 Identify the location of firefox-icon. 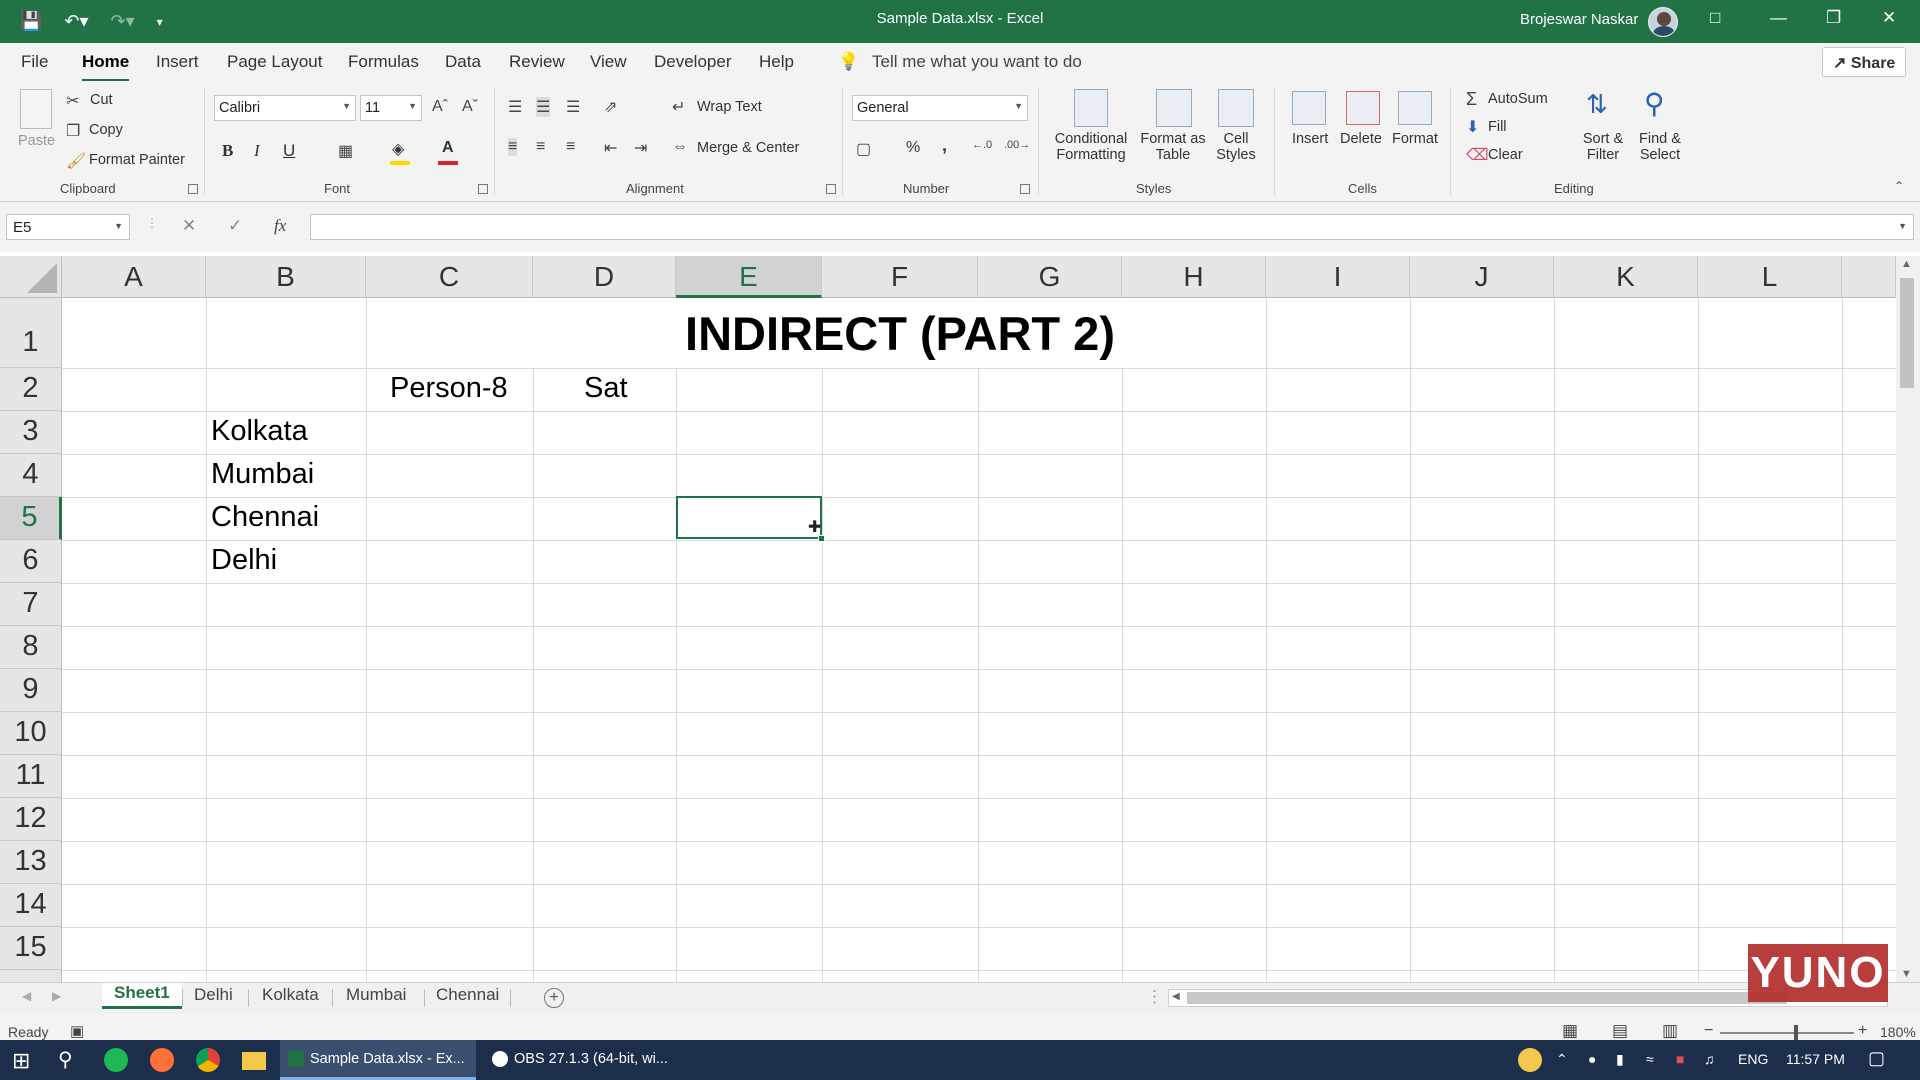
(162, 1060).